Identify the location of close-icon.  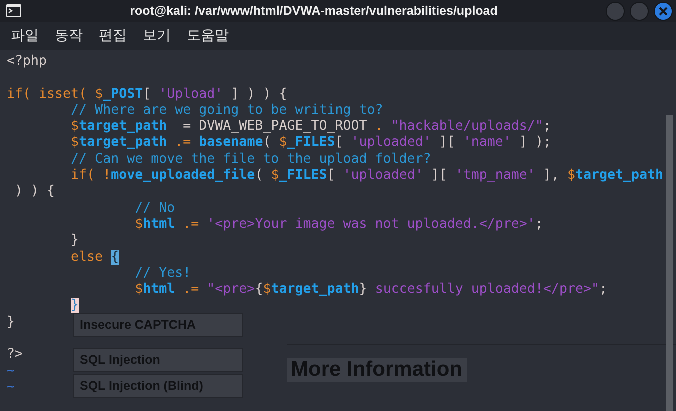
(663, 11).